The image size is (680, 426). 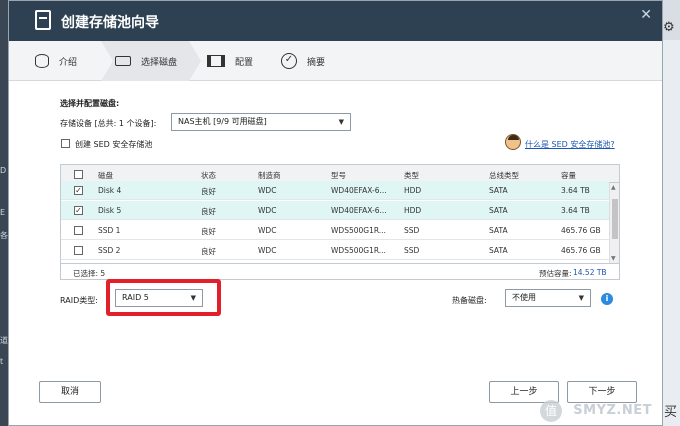 I want to click on column-header: 状态, so click(x=208, y=175).